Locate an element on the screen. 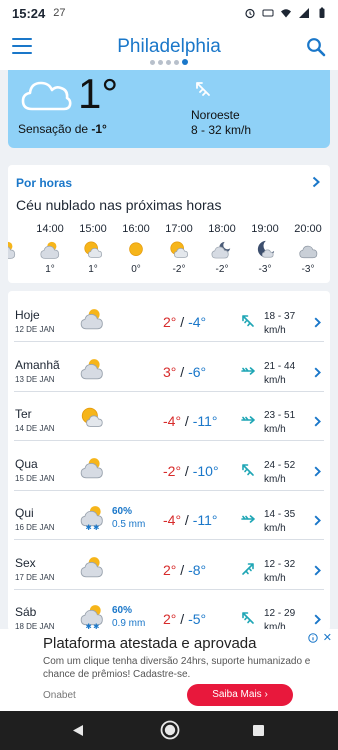  page-indicator is located at coordinates (169, 62).